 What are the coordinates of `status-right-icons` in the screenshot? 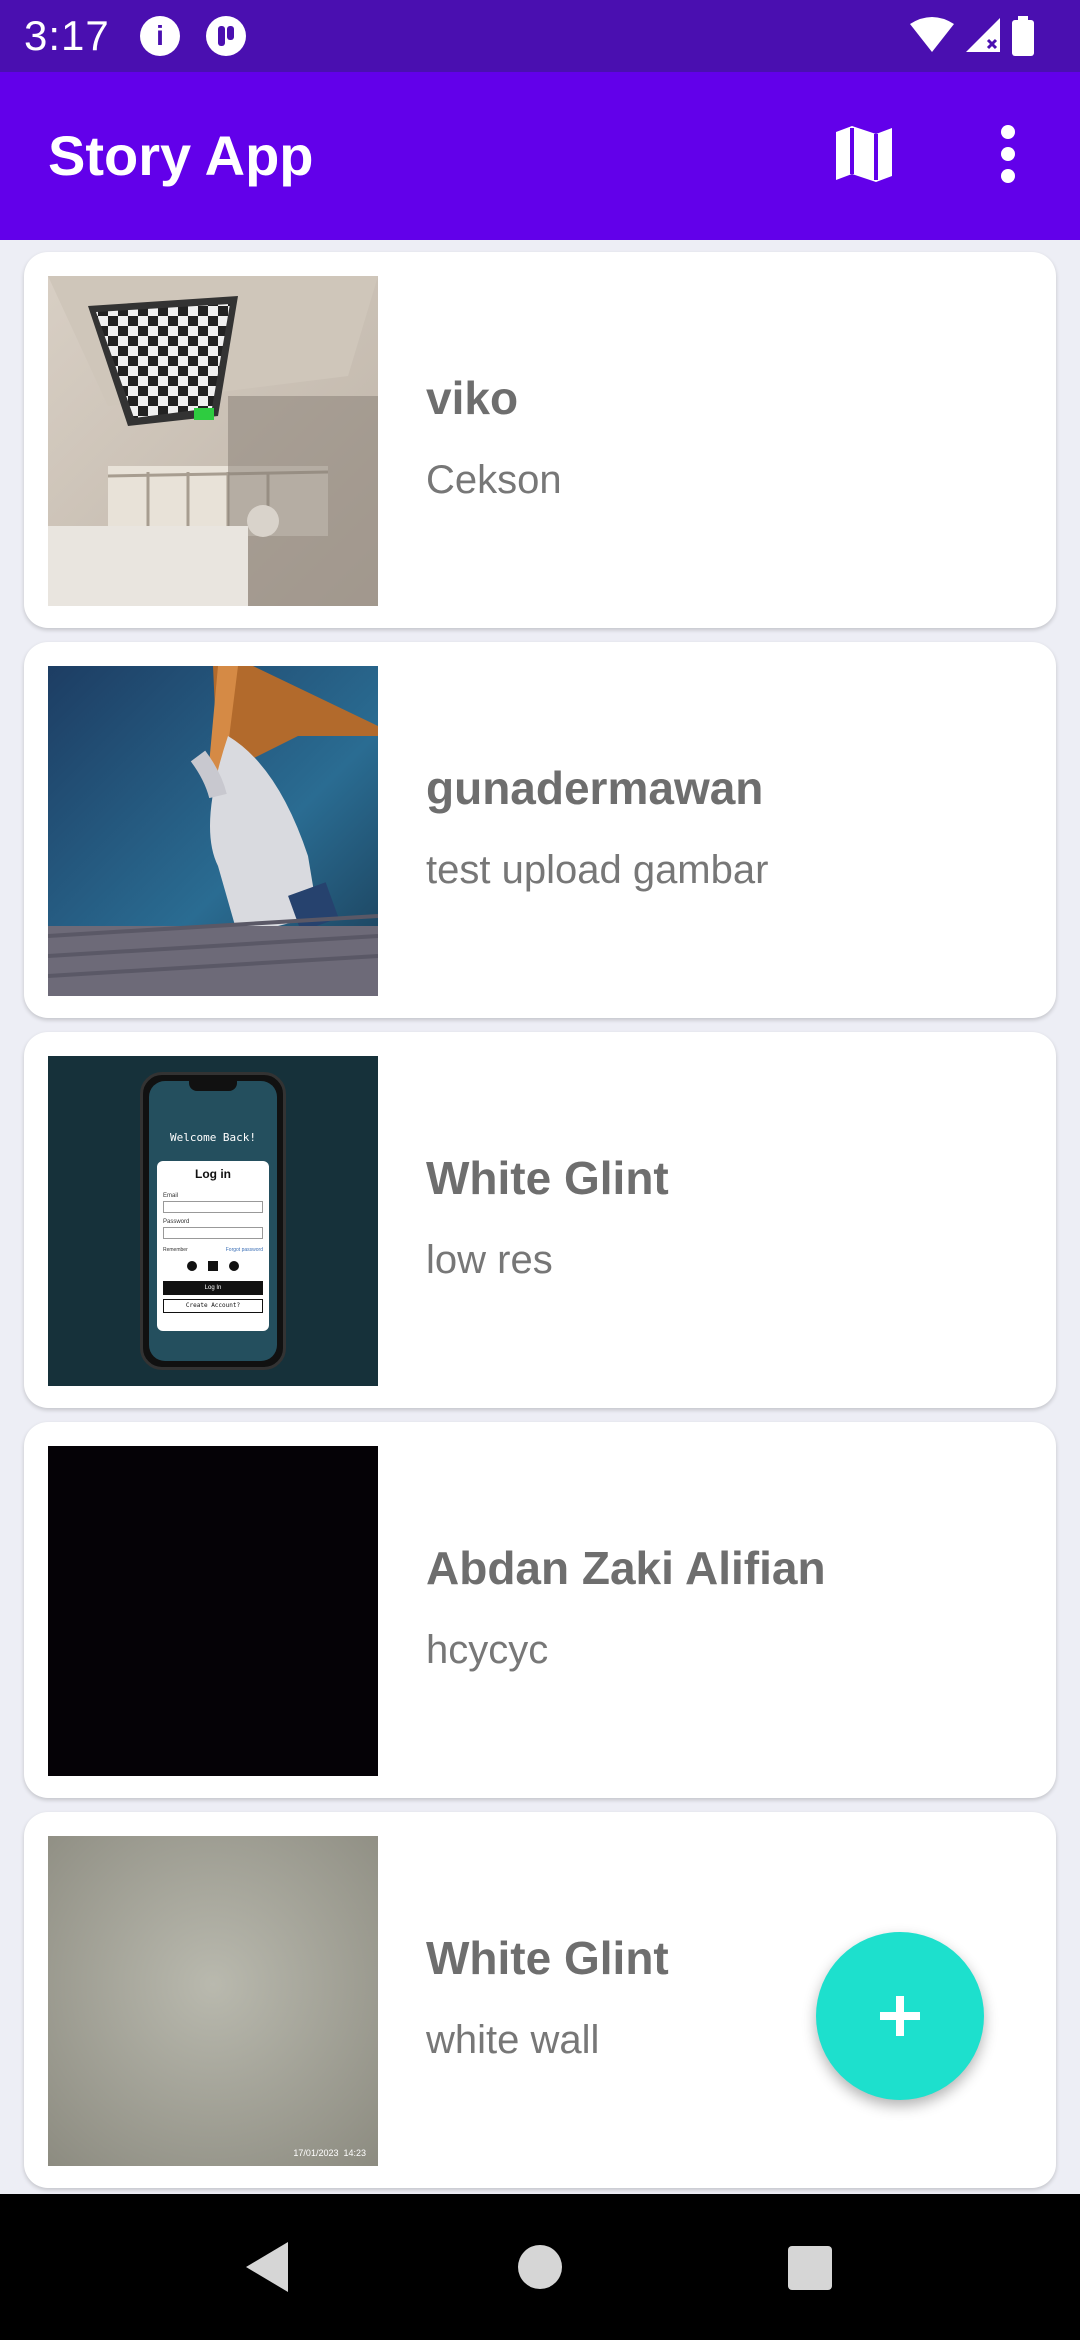 It's located at (983, 36).